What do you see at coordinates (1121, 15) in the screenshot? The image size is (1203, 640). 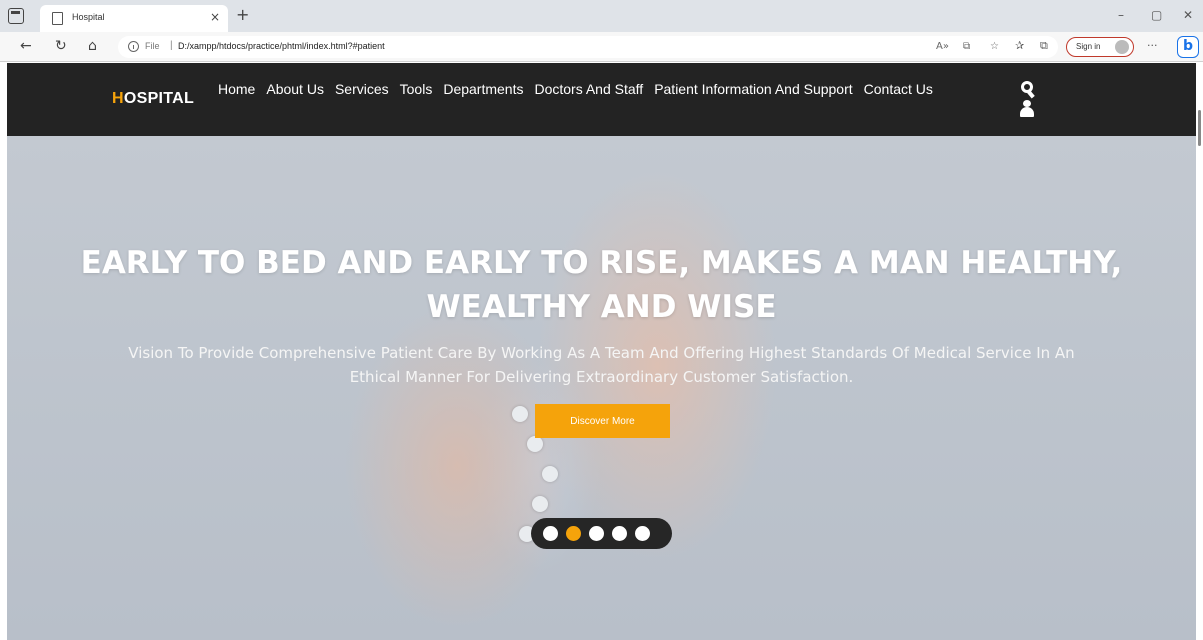 I see `minimize-icon: –` at bounding box center [1121, 15].